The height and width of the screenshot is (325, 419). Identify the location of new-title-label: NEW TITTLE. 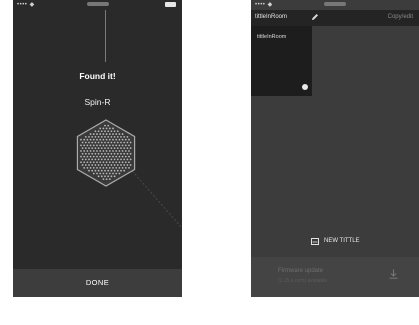
(342, 241).